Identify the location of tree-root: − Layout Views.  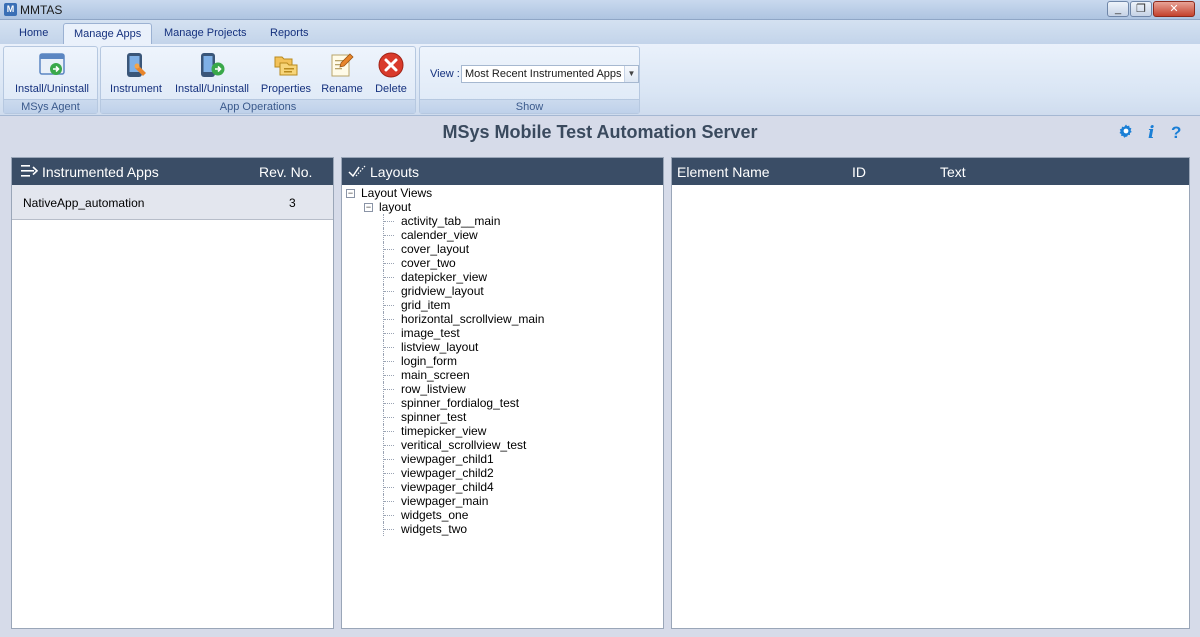
(389, 193).